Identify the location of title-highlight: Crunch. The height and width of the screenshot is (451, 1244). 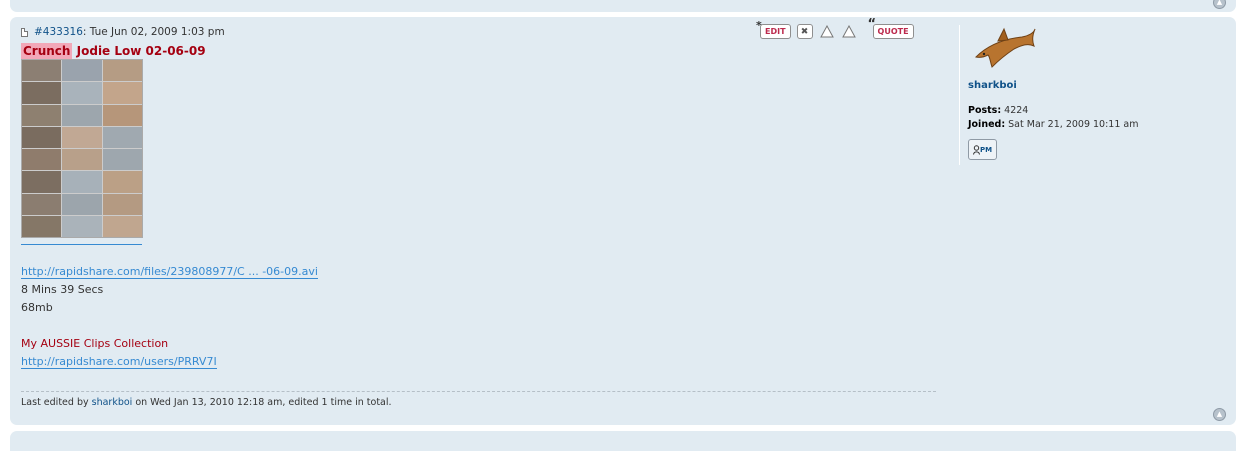
(47, 51).